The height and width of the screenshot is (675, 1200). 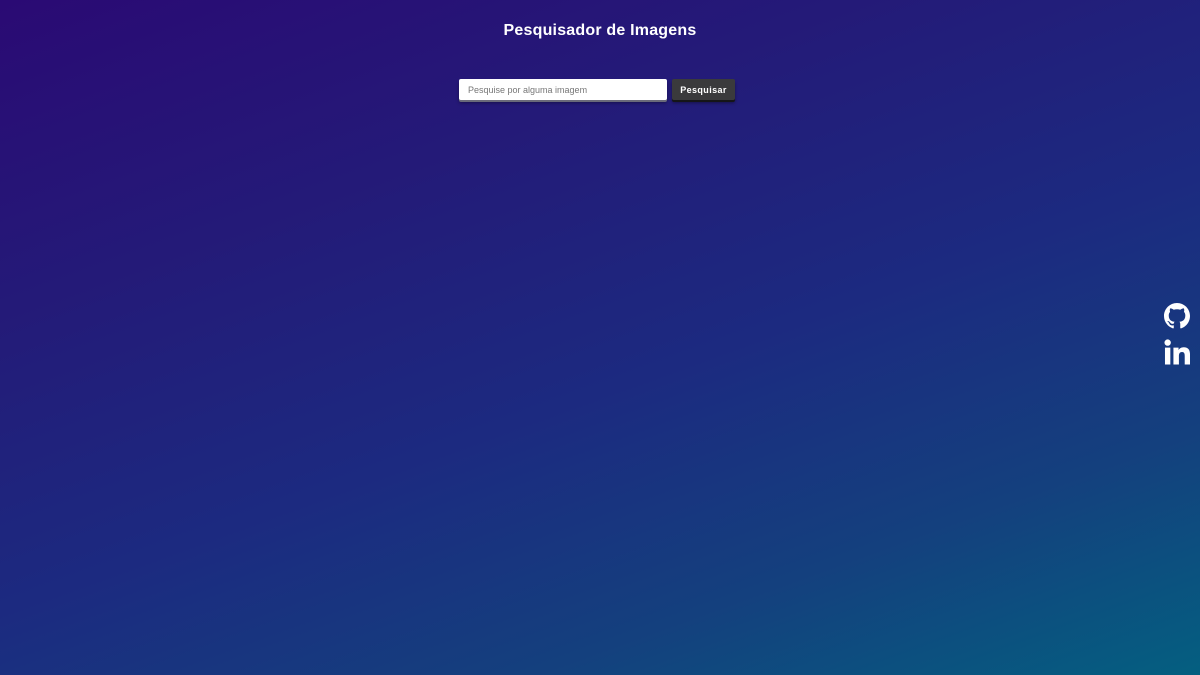 What do you see at coordinates (703, 89) in the screenshot?
I see `search-button: Pesquisar` at bounding box center [703, 89].